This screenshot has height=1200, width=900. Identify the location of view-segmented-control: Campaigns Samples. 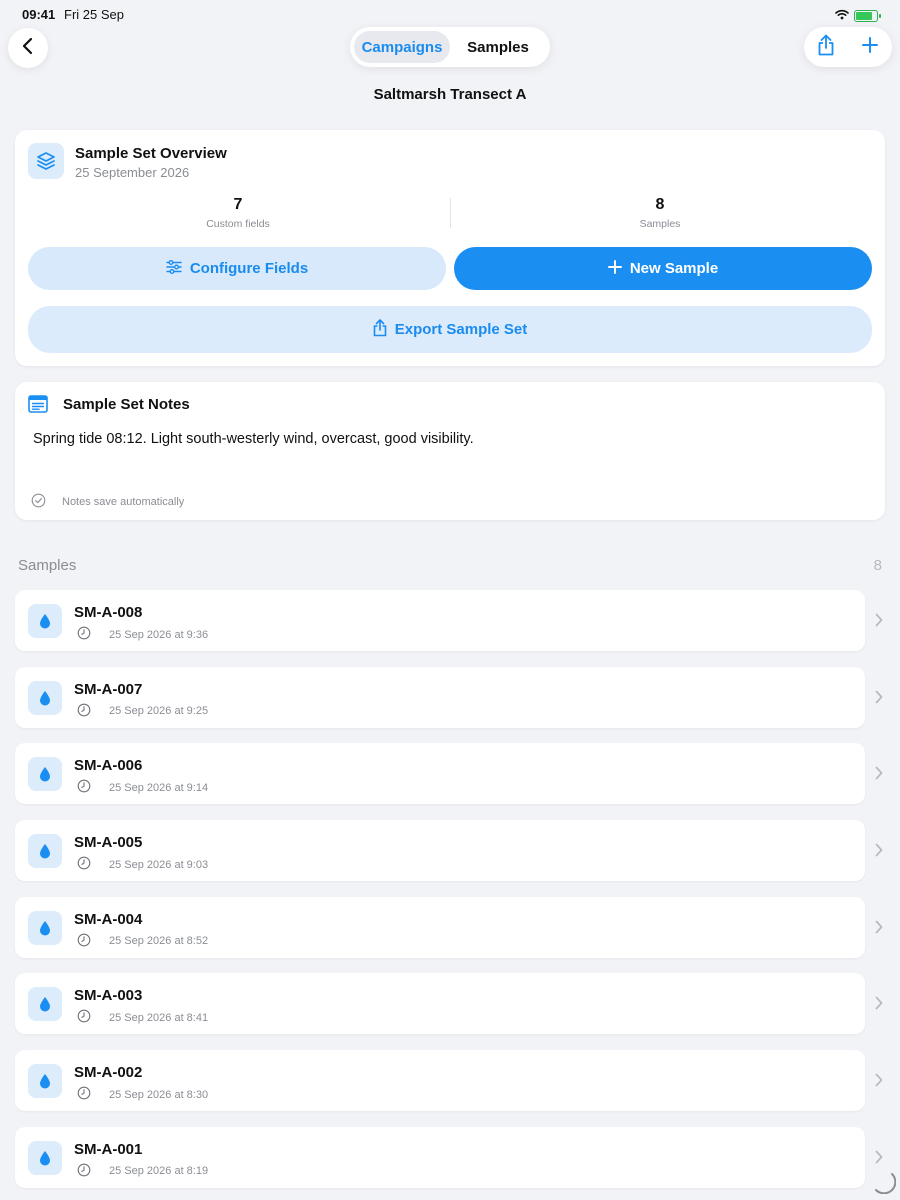
(450, 47).